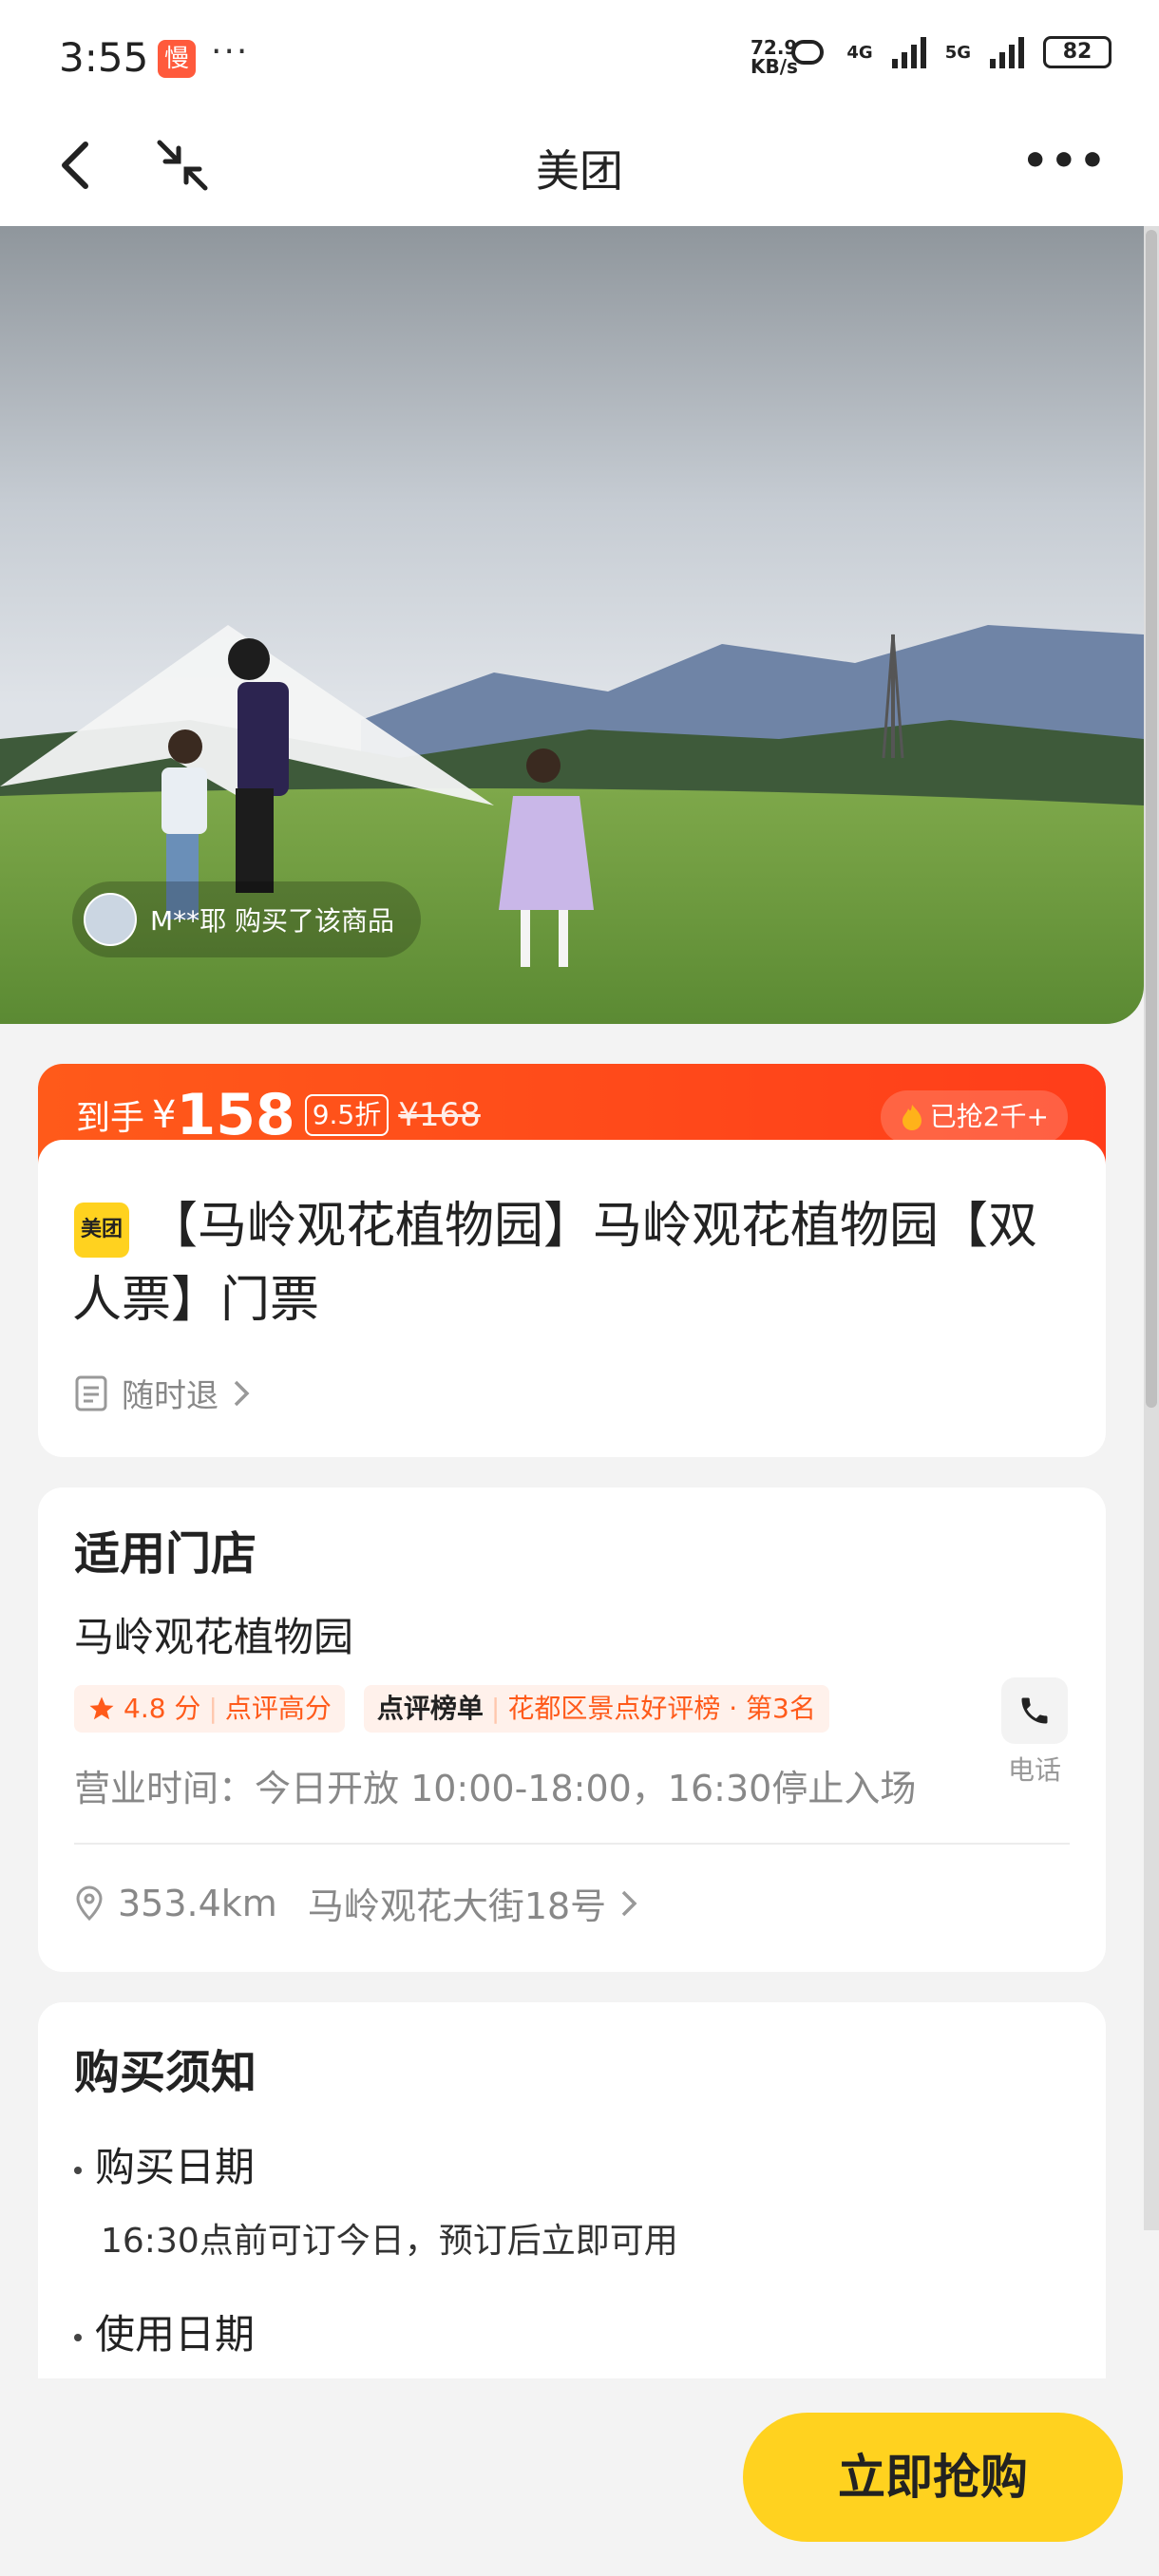 Image resolution: width=1159 pixels, height=2576 pixels. What do you see at coordinates (213, 1634) in the screenshot?
I see `store-name: 马岭观花植物园` at bounding box center [213, 1634].